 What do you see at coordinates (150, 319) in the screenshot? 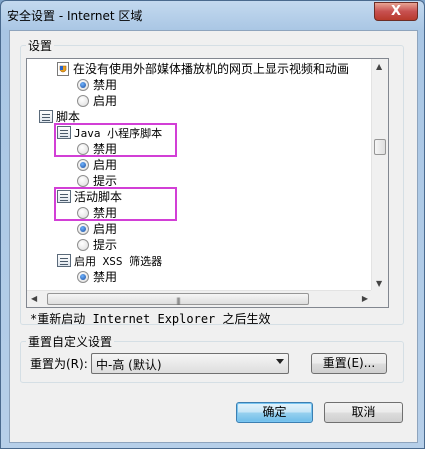
I see `restart-note: *重新启动 Internet Explorer 之后生效` at bounding box center [150, 319].